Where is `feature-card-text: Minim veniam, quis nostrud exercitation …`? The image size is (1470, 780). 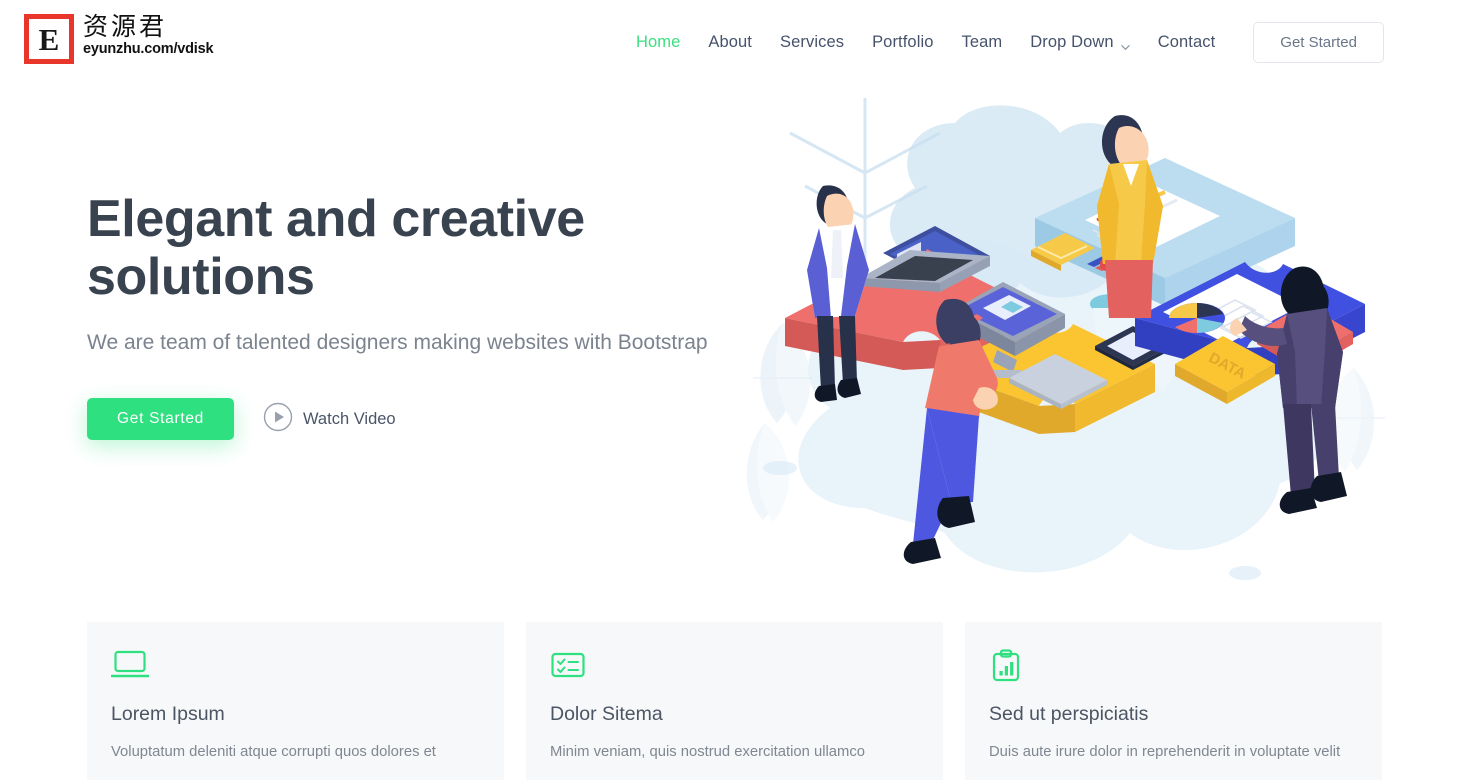 feature-card-text: Minim veniam, quis nostrud exercitation … is located at coordinates (707, 752).